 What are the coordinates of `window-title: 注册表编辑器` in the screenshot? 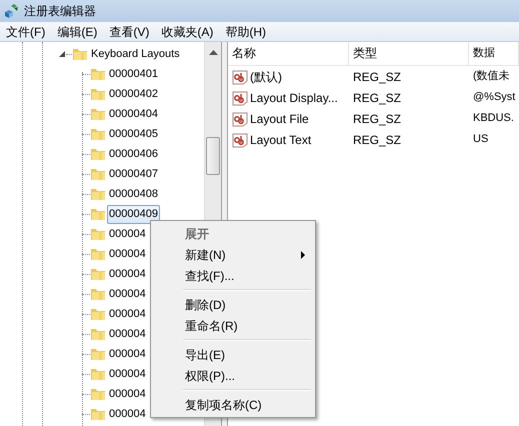 It's located at (60, 11).